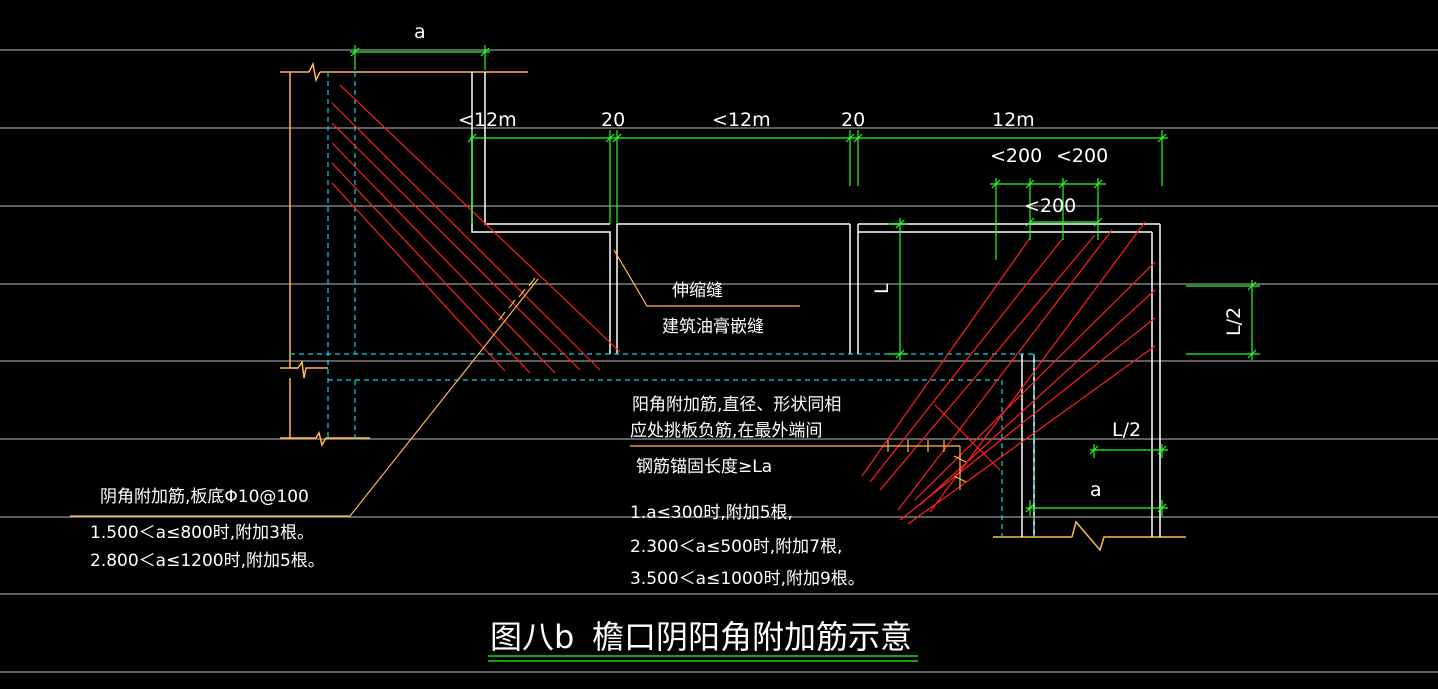 Image resolution: width=1438 pixels, height=689 pixels. What do you see at coordinates (736, 405) in the screenshot?
I see `outer-note-1: 阳角附加筋,直径、形状同相` at bounding box center [736, 405].